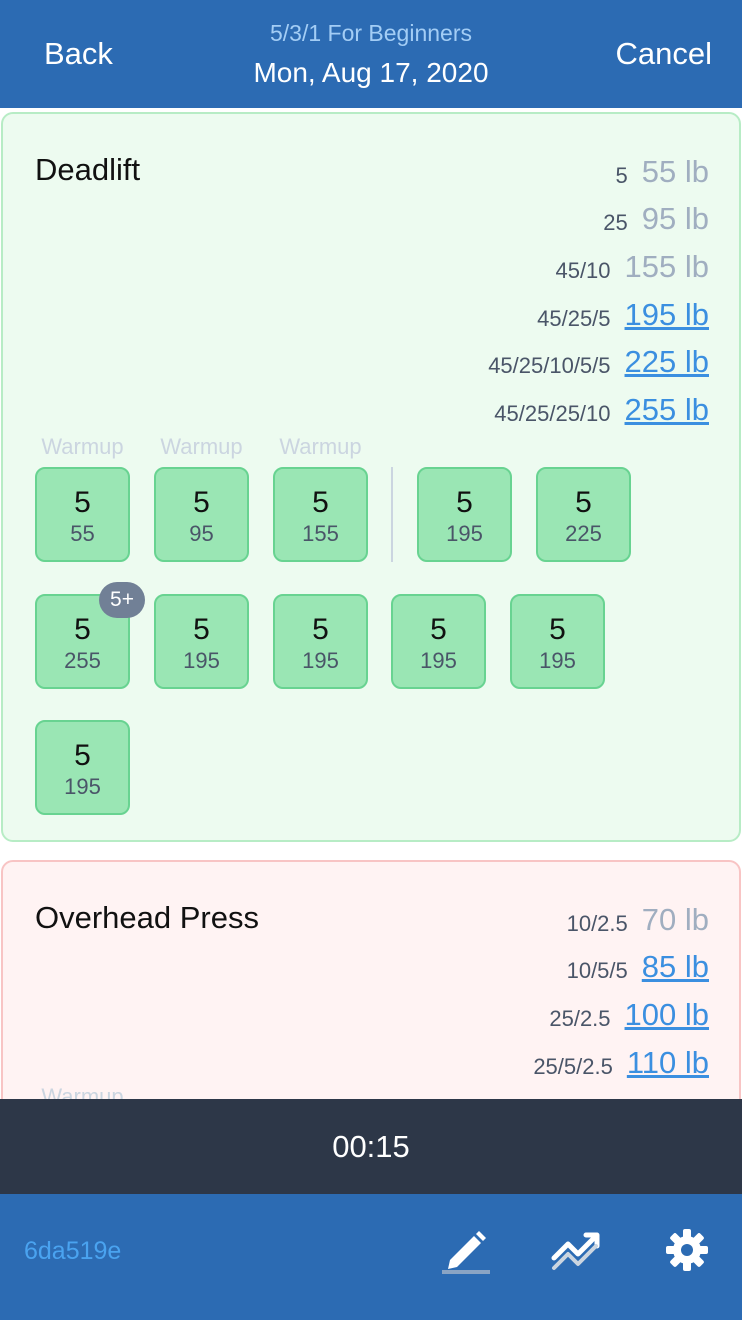 Image resolution: width=742 pixels, height=1320 pixels. What do you see at coordinates (577, 1250) in the screenshot?
I see `trend-icon` at bounding box center [577, 1250].